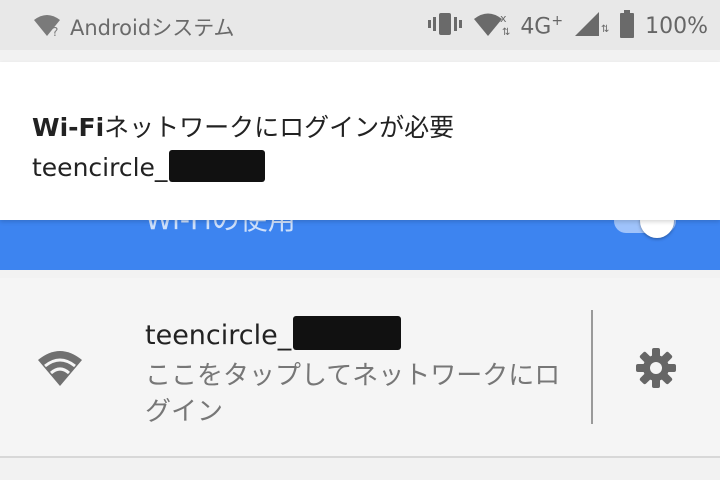  What do you see at coordinates (279, 127) in the screenshot?
I see `notification-title-rest: ネットワークにログインが必要` at bounding box center [279, 127].